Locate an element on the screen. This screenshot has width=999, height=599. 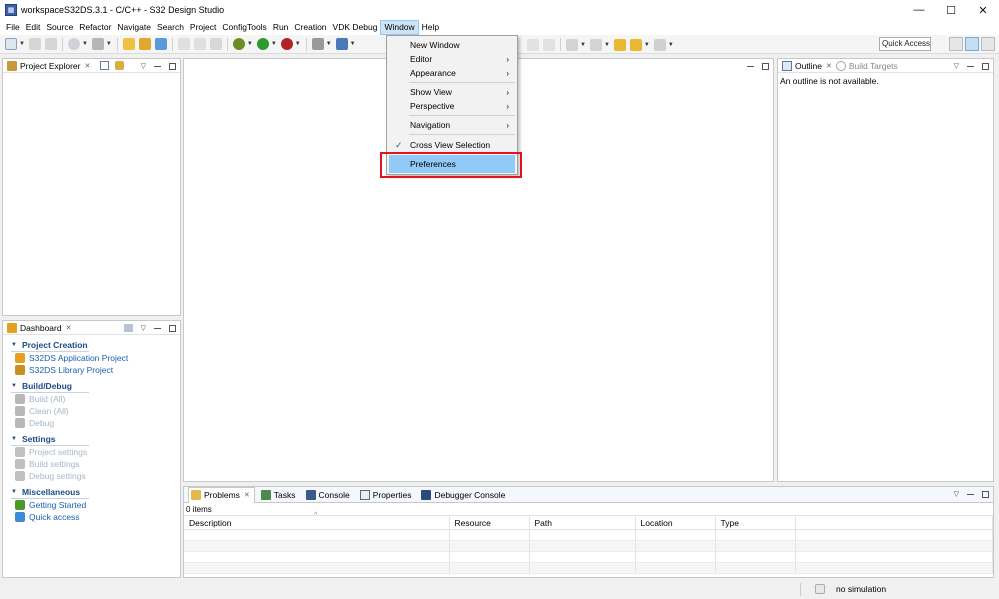
column-path: Path is located at coordinates (582, 522).